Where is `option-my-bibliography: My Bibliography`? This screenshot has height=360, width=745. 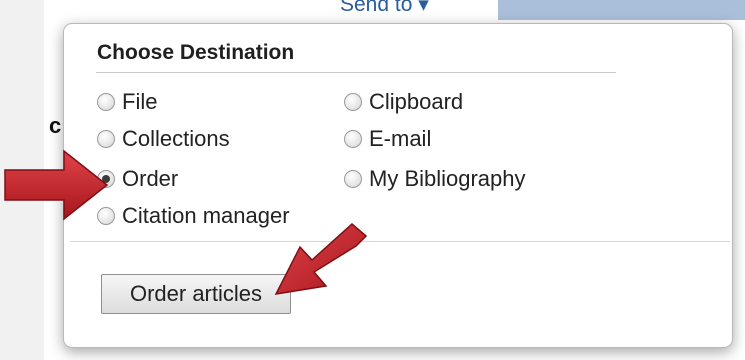 option-my-bibliography: My Bibliography is located at coordinates (435, 179).